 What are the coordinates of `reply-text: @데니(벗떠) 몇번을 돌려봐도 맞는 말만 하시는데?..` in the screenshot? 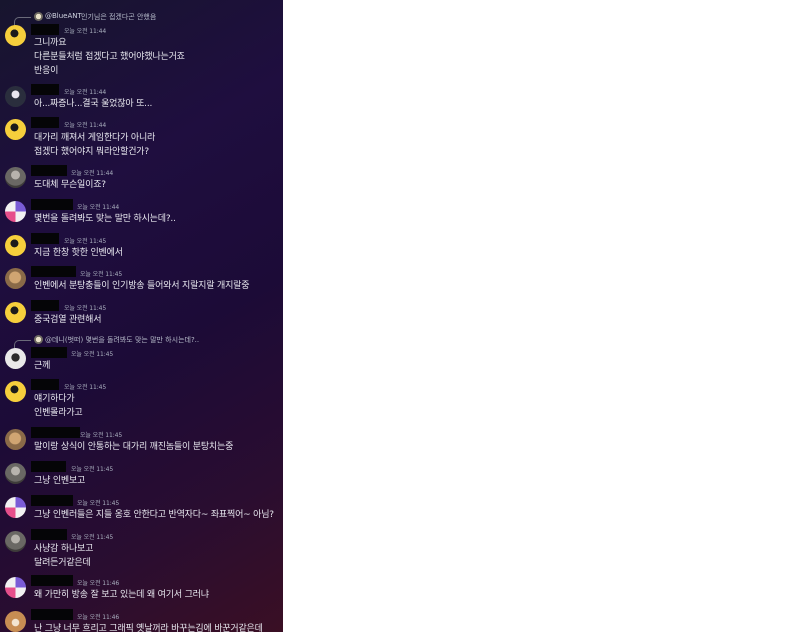 It's located at (122, 340).